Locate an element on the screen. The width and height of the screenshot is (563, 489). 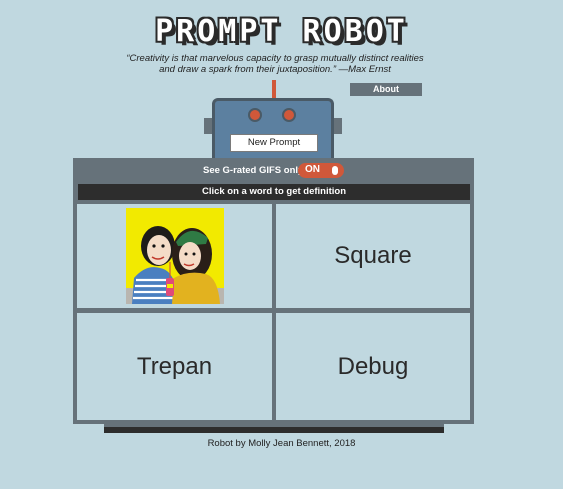
prompt-word: Debug is located at coordinates (373, 366).